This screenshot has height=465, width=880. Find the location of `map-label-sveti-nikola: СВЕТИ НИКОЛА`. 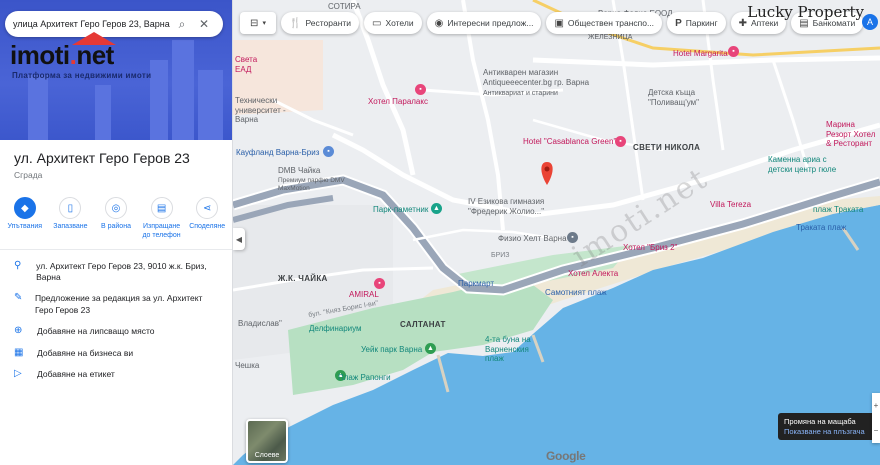

map-label-sveti-nikola: СВЕТИ НИКОЛА is located at coordinates (667, 147).